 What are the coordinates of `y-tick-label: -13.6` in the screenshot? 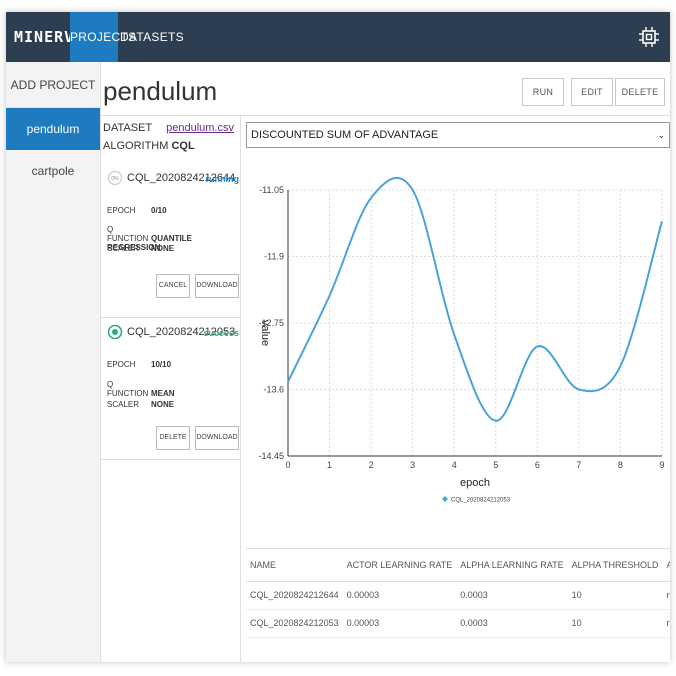 It's located at (273, 390).